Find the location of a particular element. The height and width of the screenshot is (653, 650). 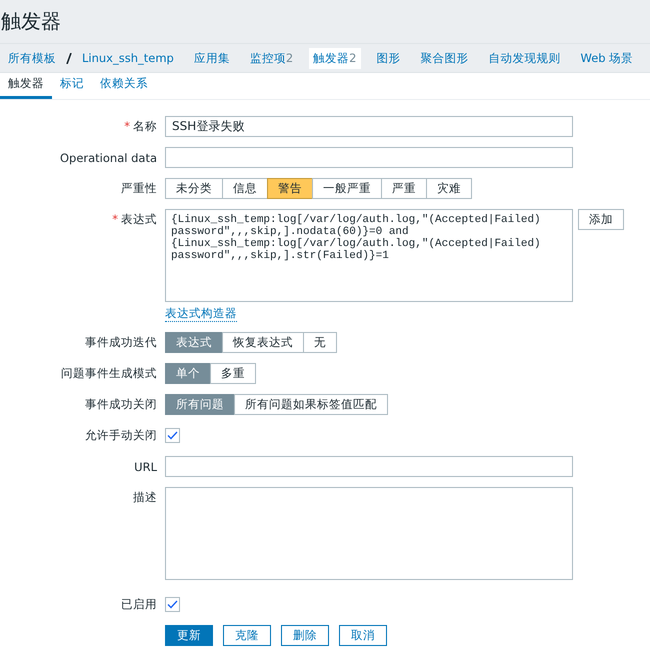

nav-link: 应用集 is located at coordinates (212, 58).